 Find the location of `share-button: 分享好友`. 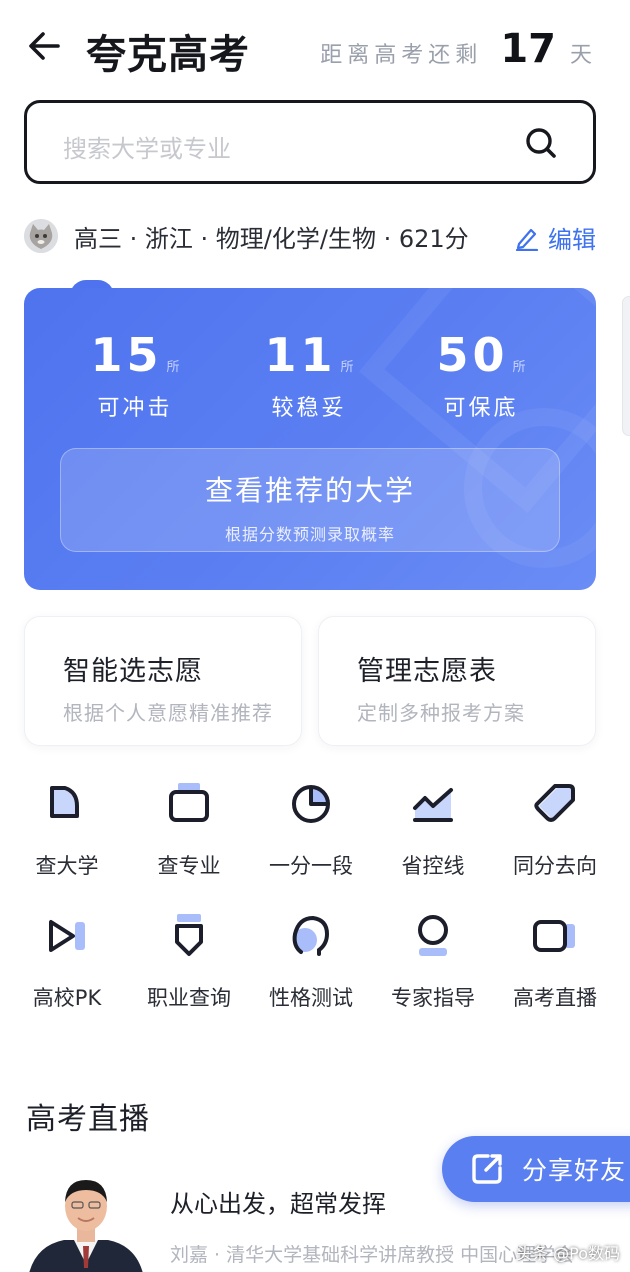

share-button: 分享好友 is located at coordinates (536, 1169).